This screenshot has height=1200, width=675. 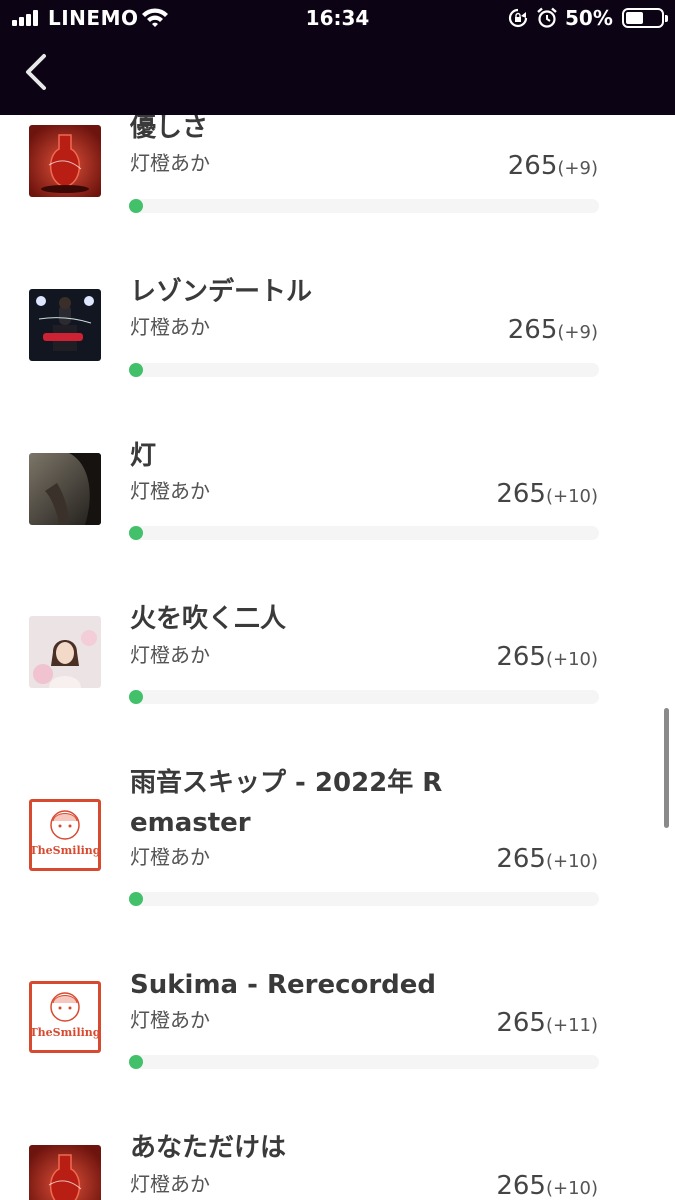 What do you see at coordinates (589, 18) in the screenshot?
I see `battery-percent: 50%` at bounding box center [589, 18].